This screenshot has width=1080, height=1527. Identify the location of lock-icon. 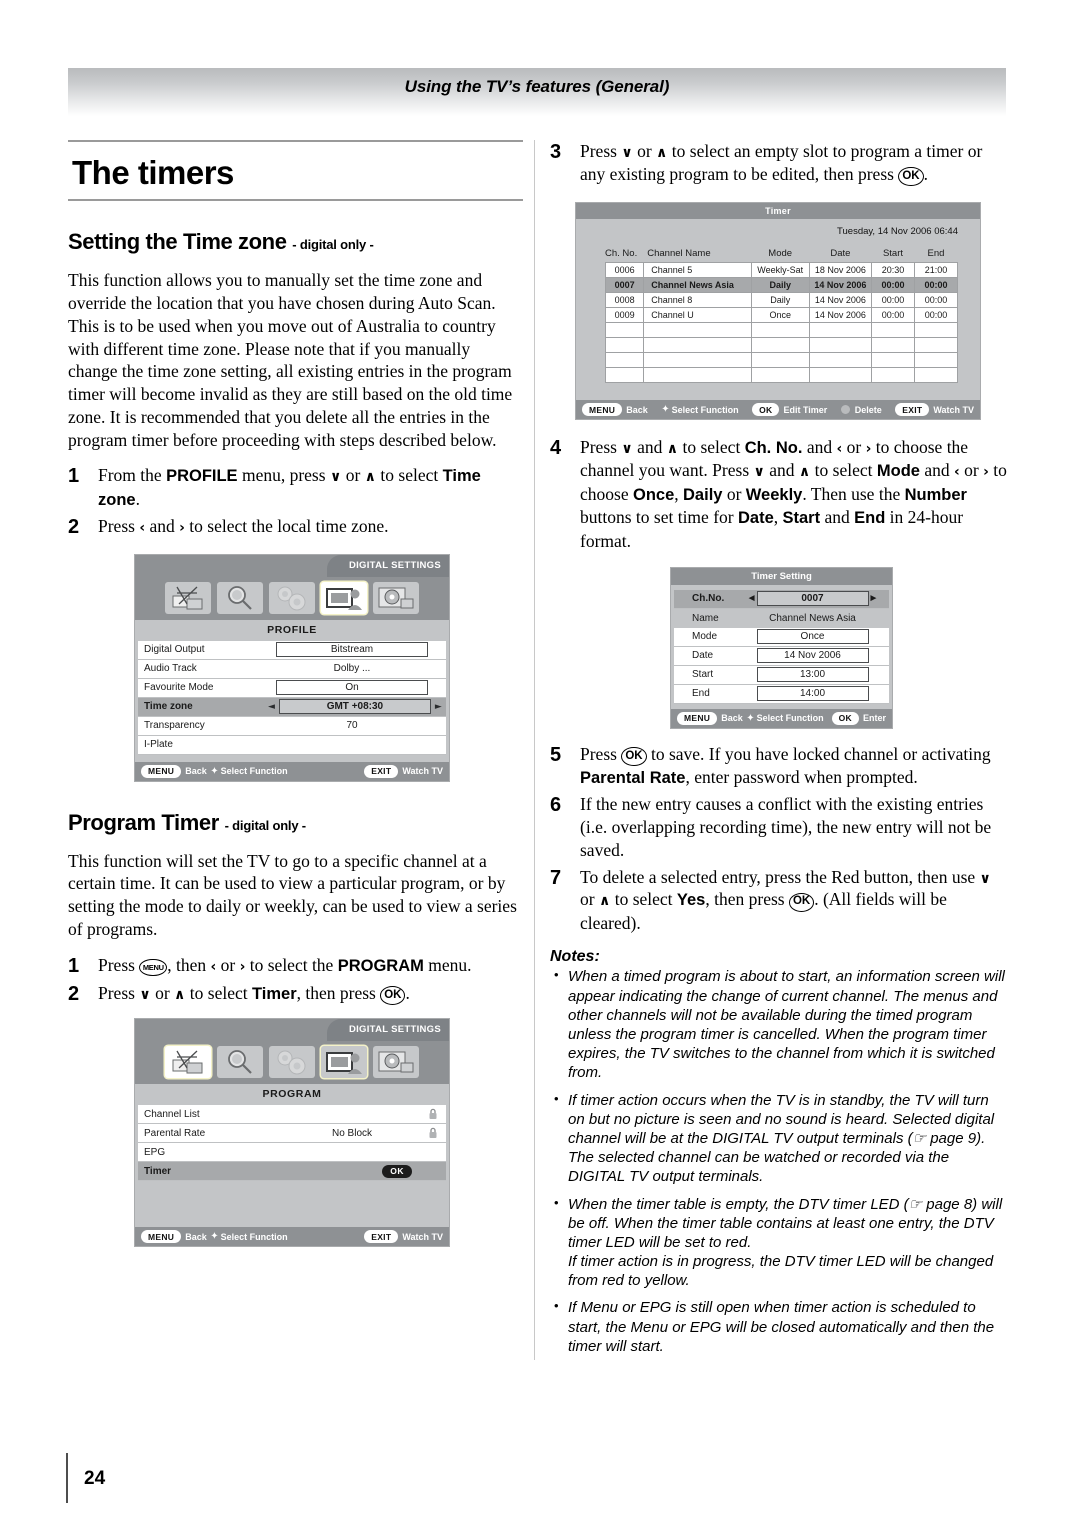
(433, 1115).